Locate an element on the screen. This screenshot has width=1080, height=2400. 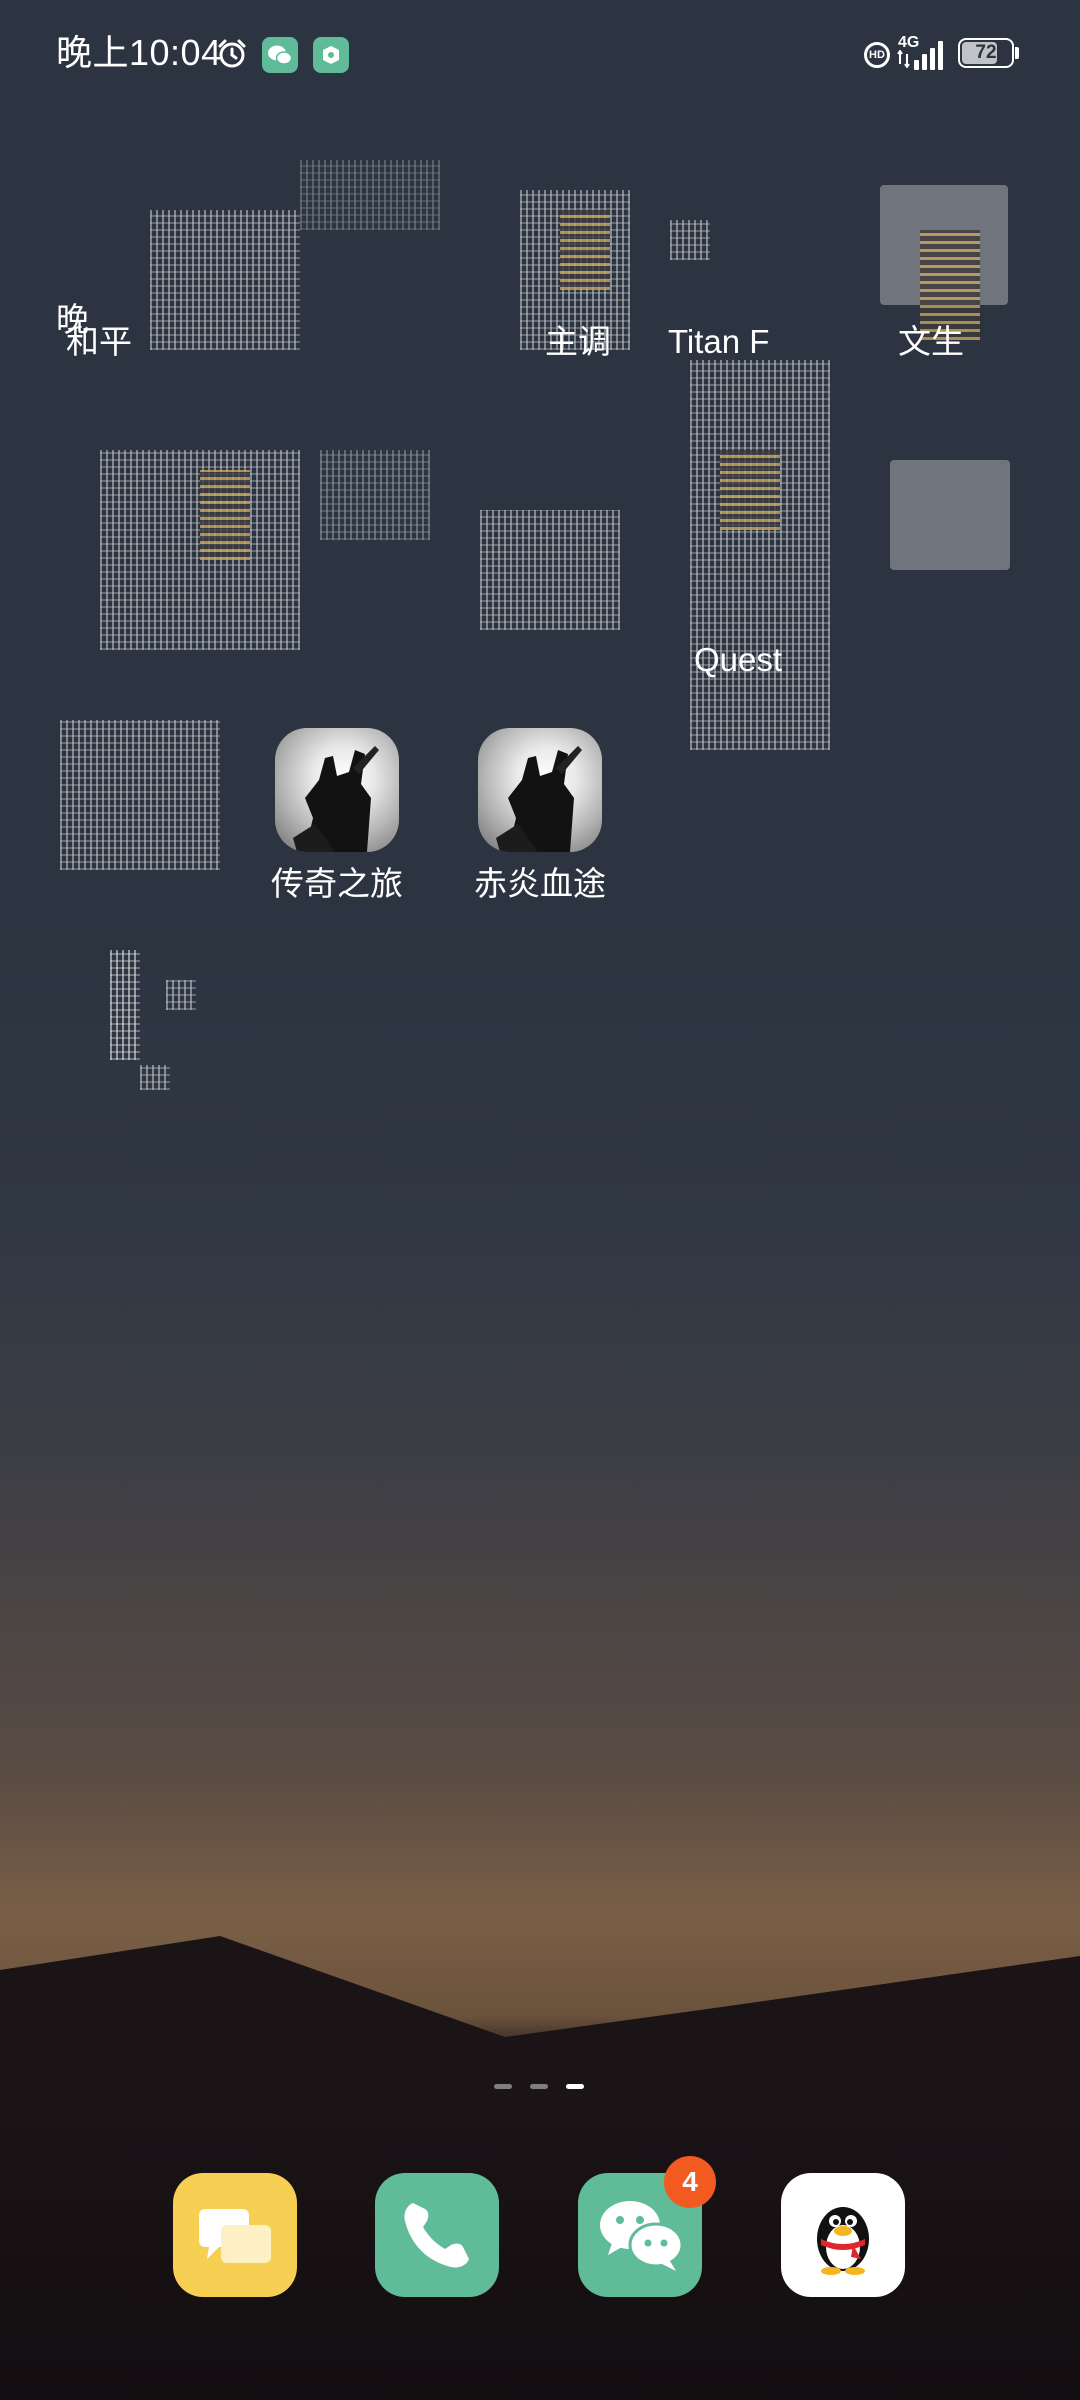
dock-phone-app is located at coordinates (437, 2235).